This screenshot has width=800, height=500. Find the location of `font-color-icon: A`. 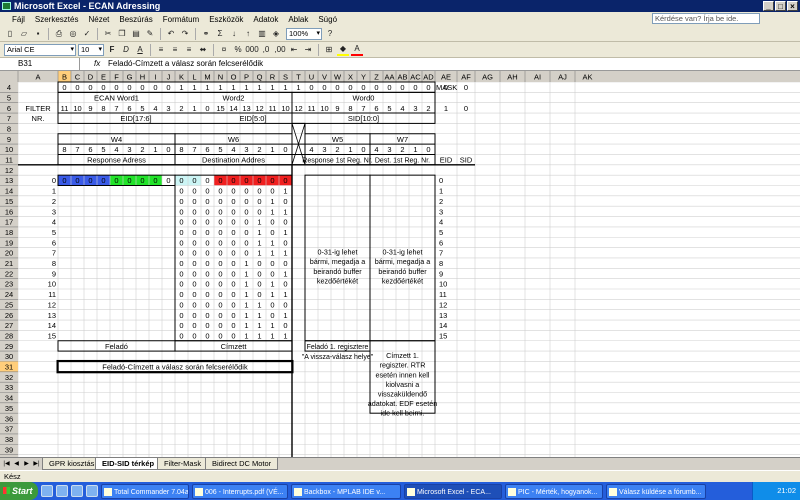

font-color-icon: A is located at coordinates (357, 50).